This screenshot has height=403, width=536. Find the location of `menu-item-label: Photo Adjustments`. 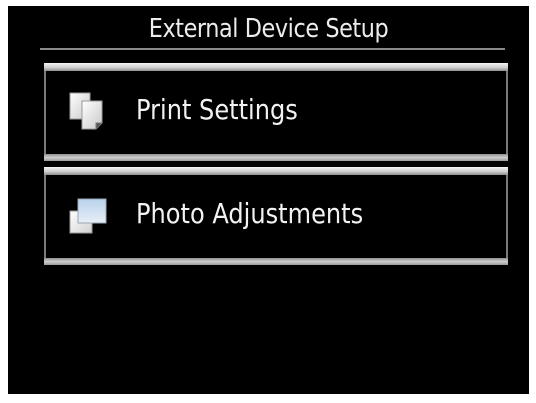

menu-item-label: Photo Adjustments is located at coordinates (250, 213).